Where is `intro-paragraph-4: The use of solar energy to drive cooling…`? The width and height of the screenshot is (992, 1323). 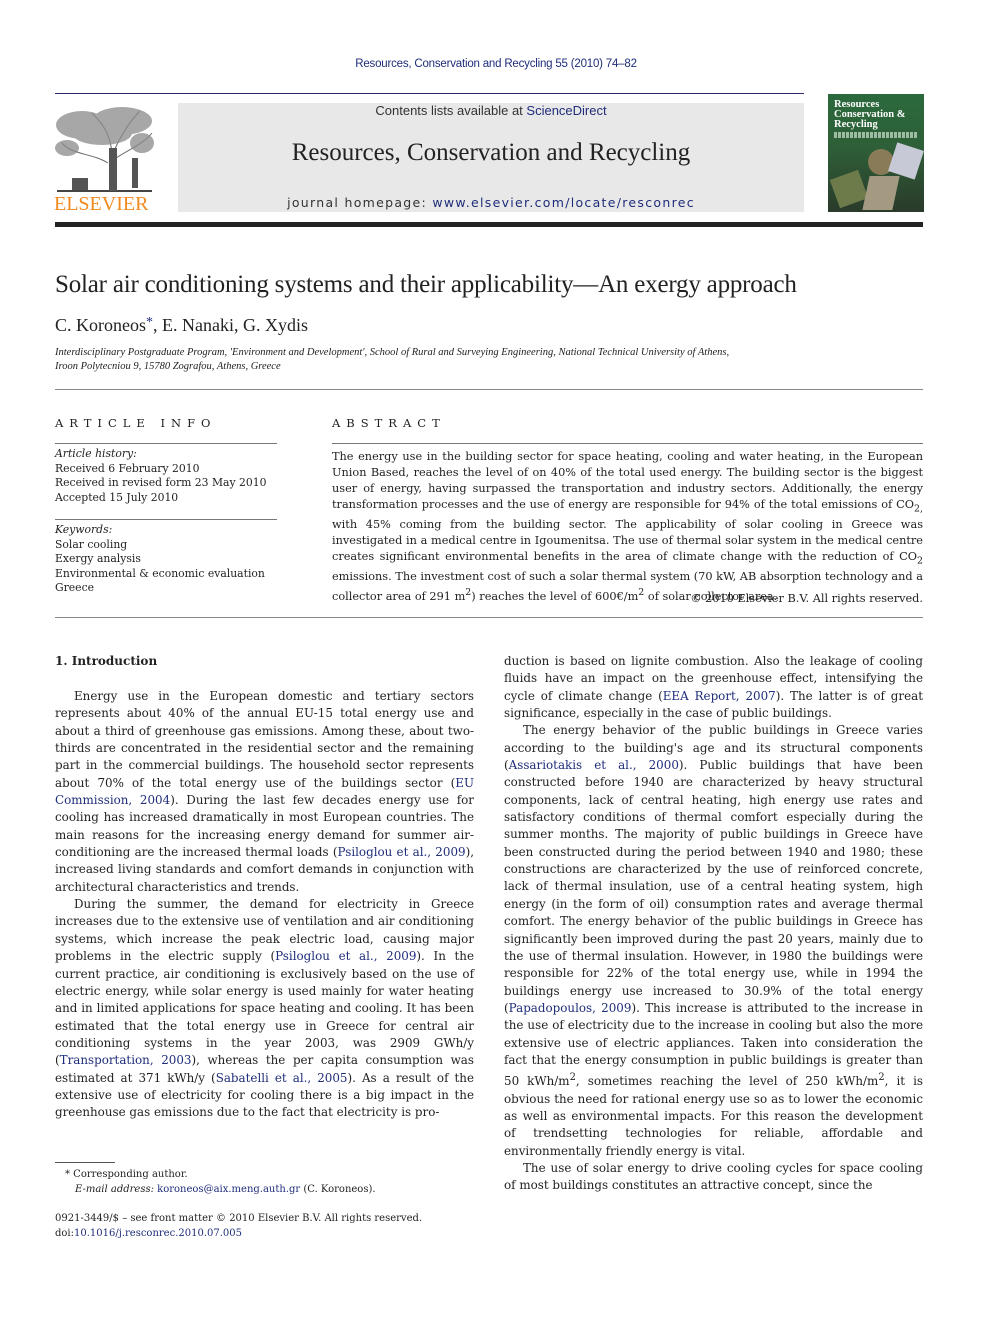
intro-paragraph-4: The use of solar energy to drive cooling… is located at coordinates (713, 1176).